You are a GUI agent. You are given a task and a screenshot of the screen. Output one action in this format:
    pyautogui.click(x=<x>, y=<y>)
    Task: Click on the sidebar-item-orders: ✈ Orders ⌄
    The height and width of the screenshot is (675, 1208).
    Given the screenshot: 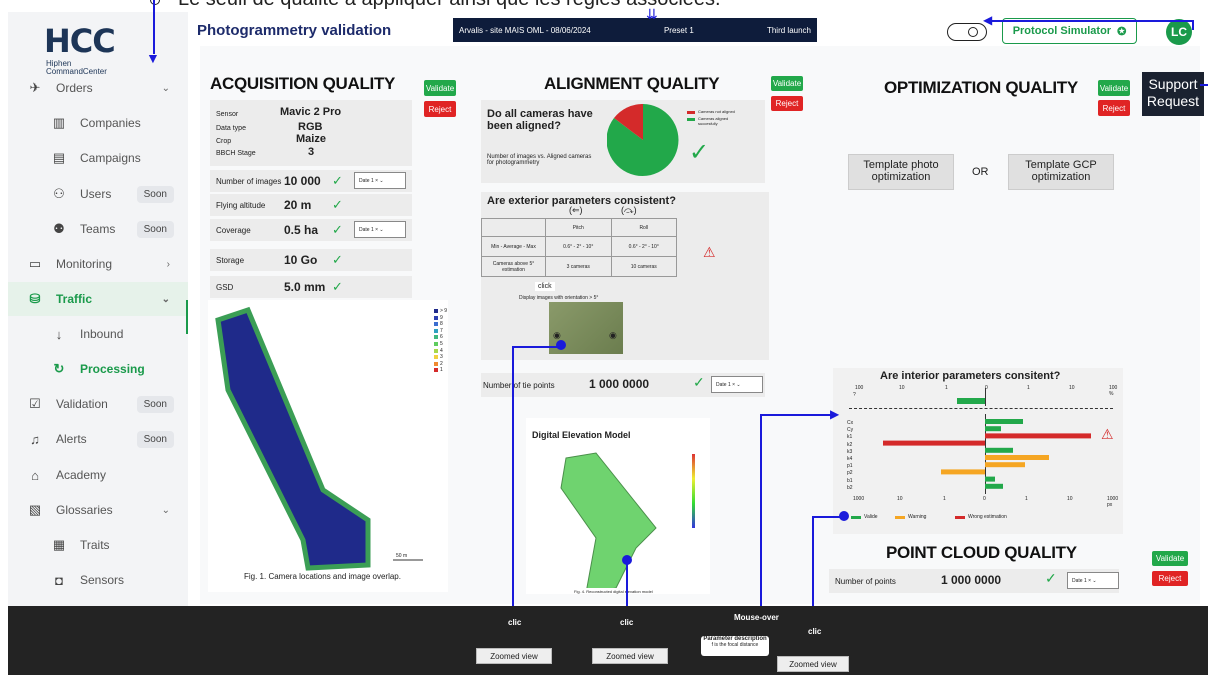 What is the action you would take?
    pyautogui.click(x=98, y=88)
    